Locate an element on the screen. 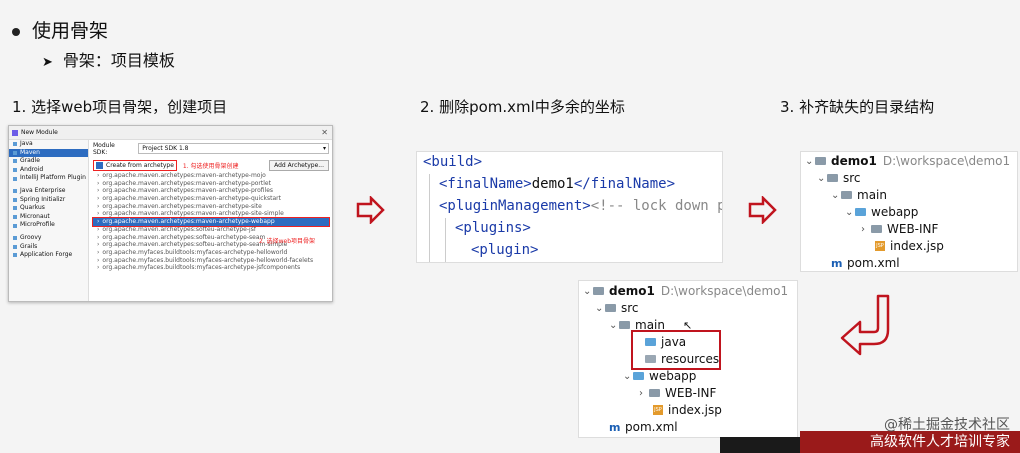 The width and height of the screenshot is (1020, 453). annotation-note-1: 1. 勾选使用骨架创建 is located at coordinates (210, 166).